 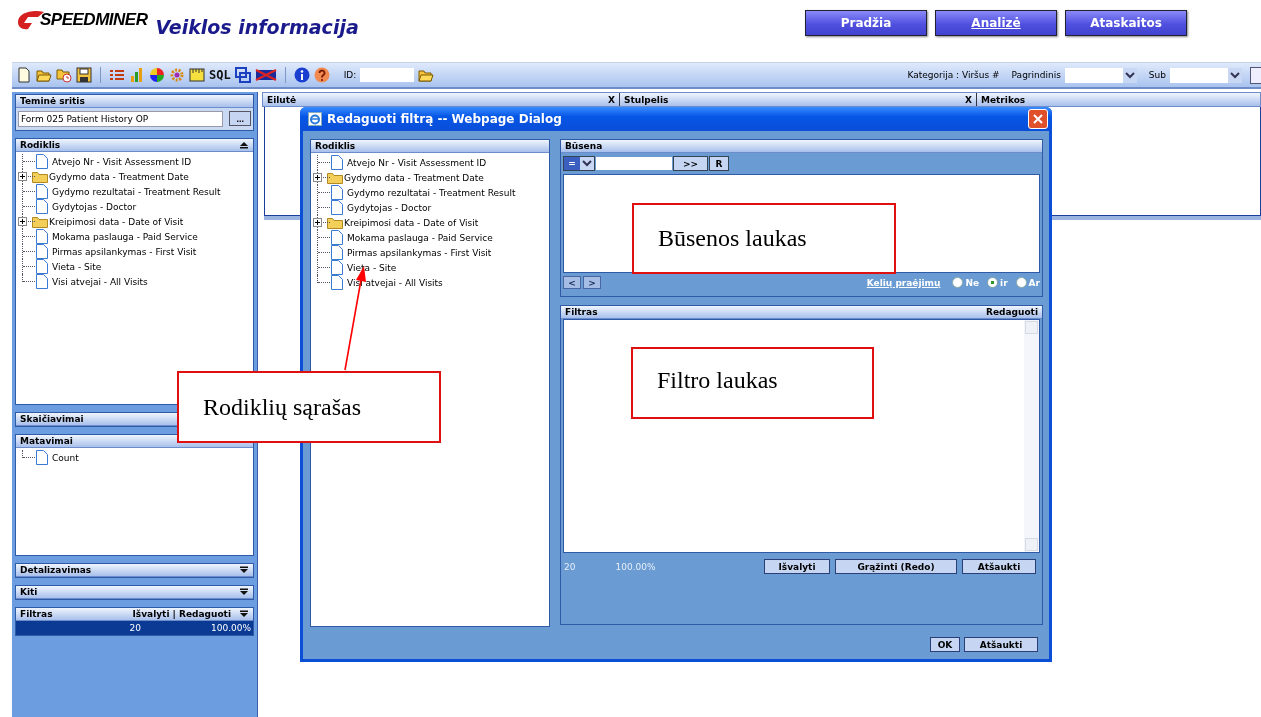 I want to click on new-file-icon, so click(x=24, y=75).